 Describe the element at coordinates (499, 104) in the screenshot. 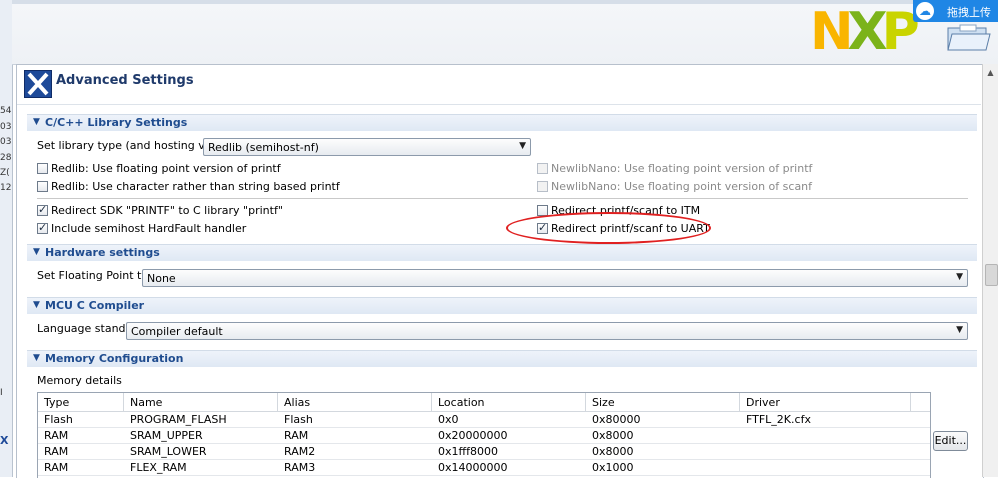

I see `header-divider` at that location.